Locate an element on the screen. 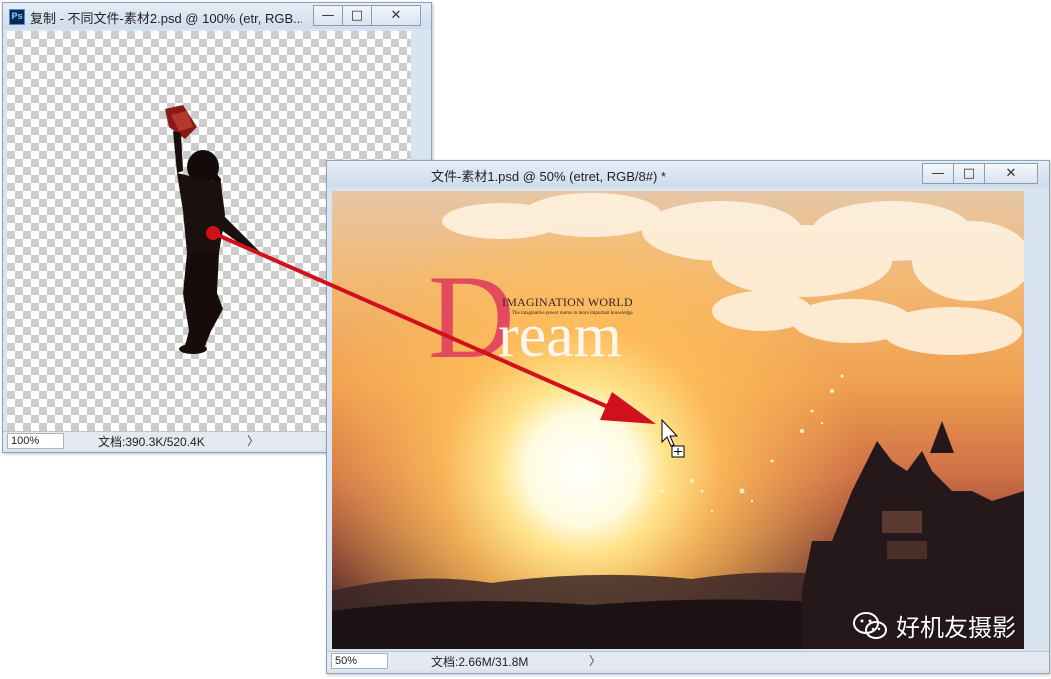 The height and width of the screenshot is (679, 1051). watermark-text: 好机友摄影 is located at coordinates (956, 628).